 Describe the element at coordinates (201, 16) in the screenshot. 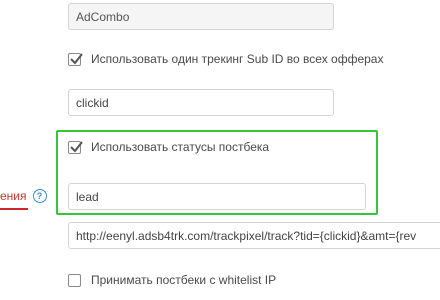

I see `source-name-field: AdCombo` at that location.